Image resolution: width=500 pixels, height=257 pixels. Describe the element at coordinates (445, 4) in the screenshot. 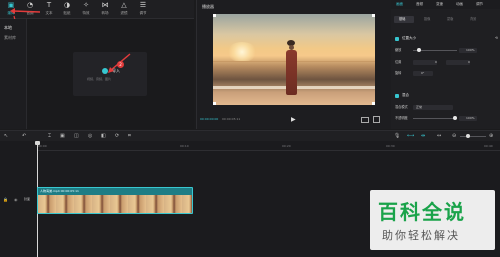

I see `props-tabbar: 画面 音频 变速 动画 调节` at that location.